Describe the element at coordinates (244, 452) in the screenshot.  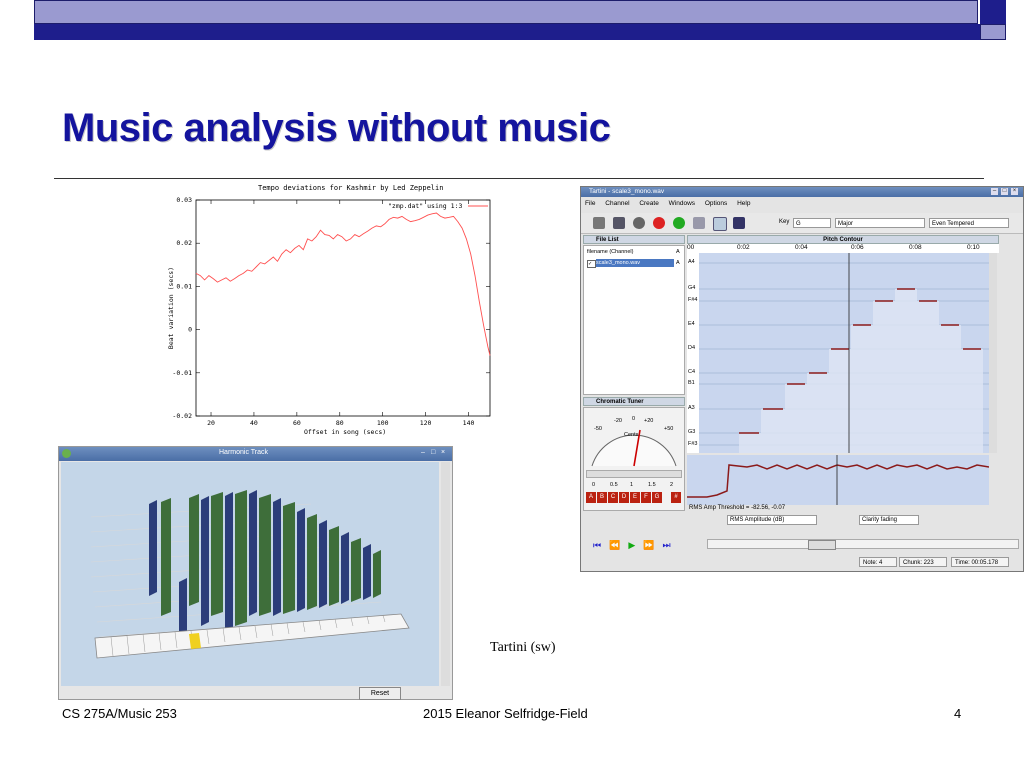
I see `harmonic-window-title: Harmonic Track` at that location.